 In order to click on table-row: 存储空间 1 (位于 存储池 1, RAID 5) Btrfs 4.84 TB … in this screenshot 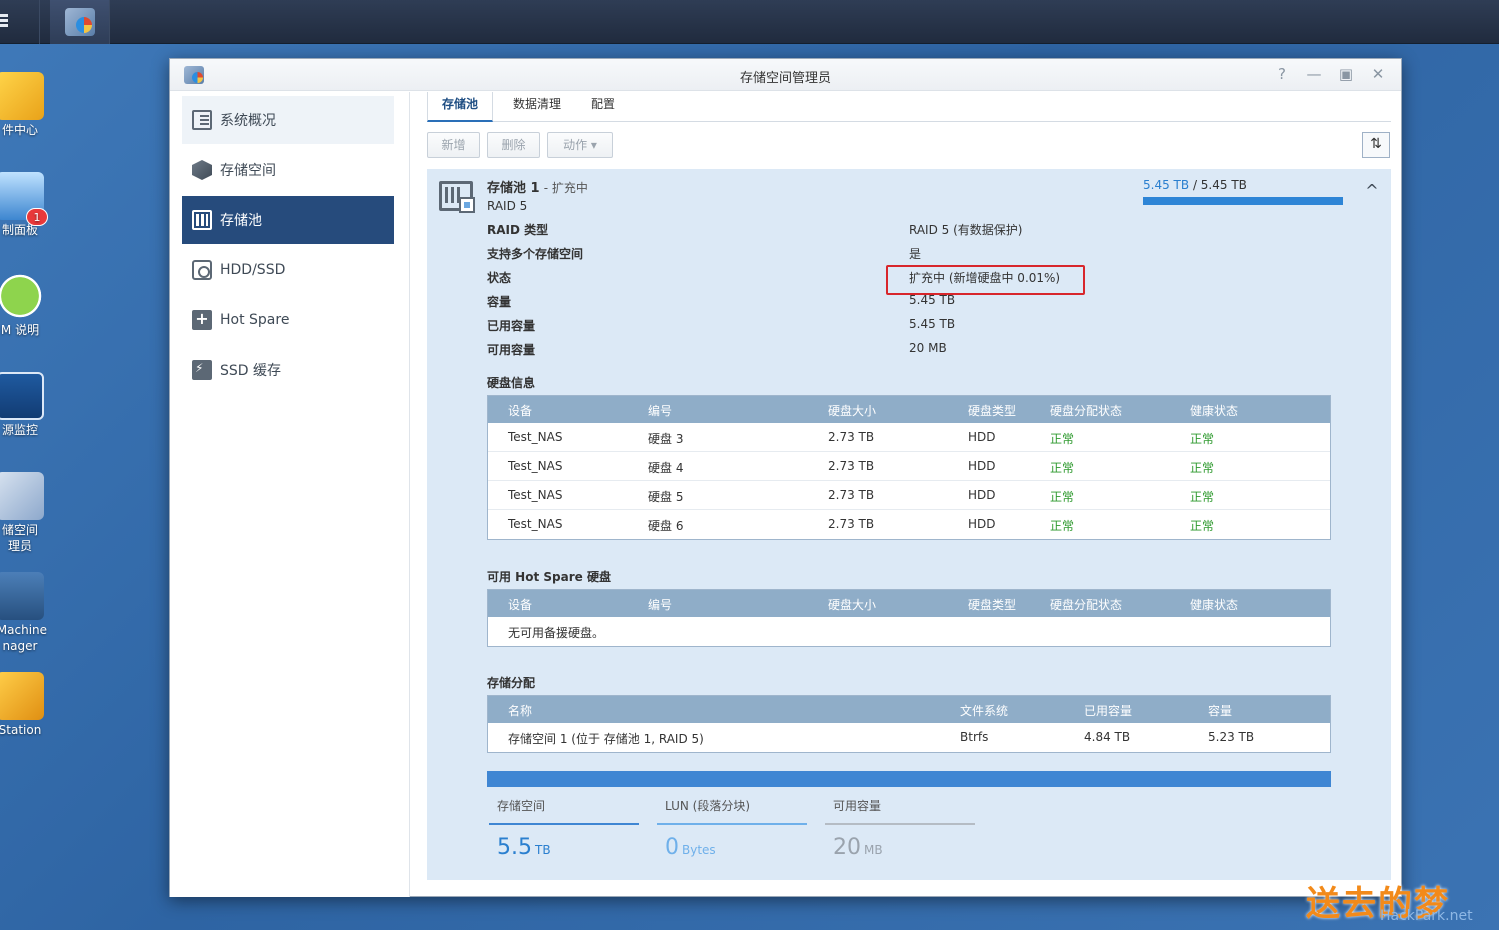, I will do `click(909, 737)`.